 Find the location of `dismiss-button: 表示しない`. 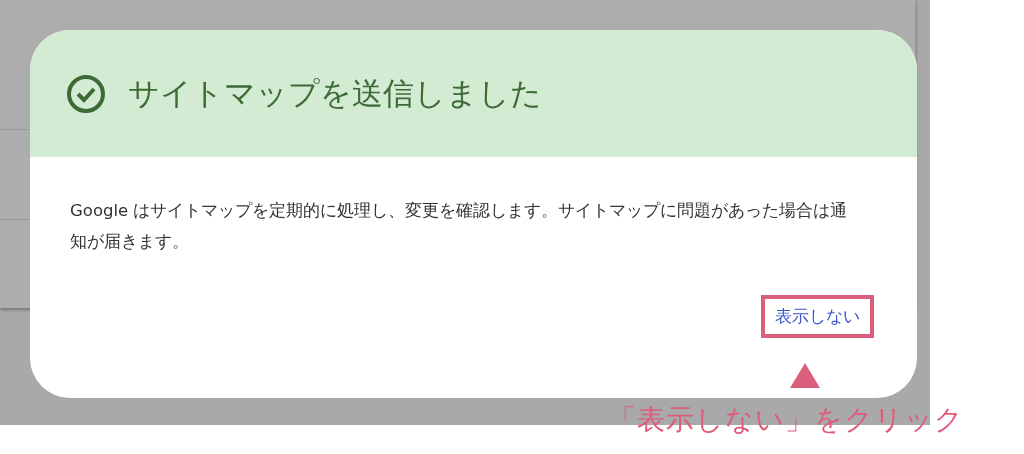

dismiss-button: 表示しない is located at coordinates (817, 316).